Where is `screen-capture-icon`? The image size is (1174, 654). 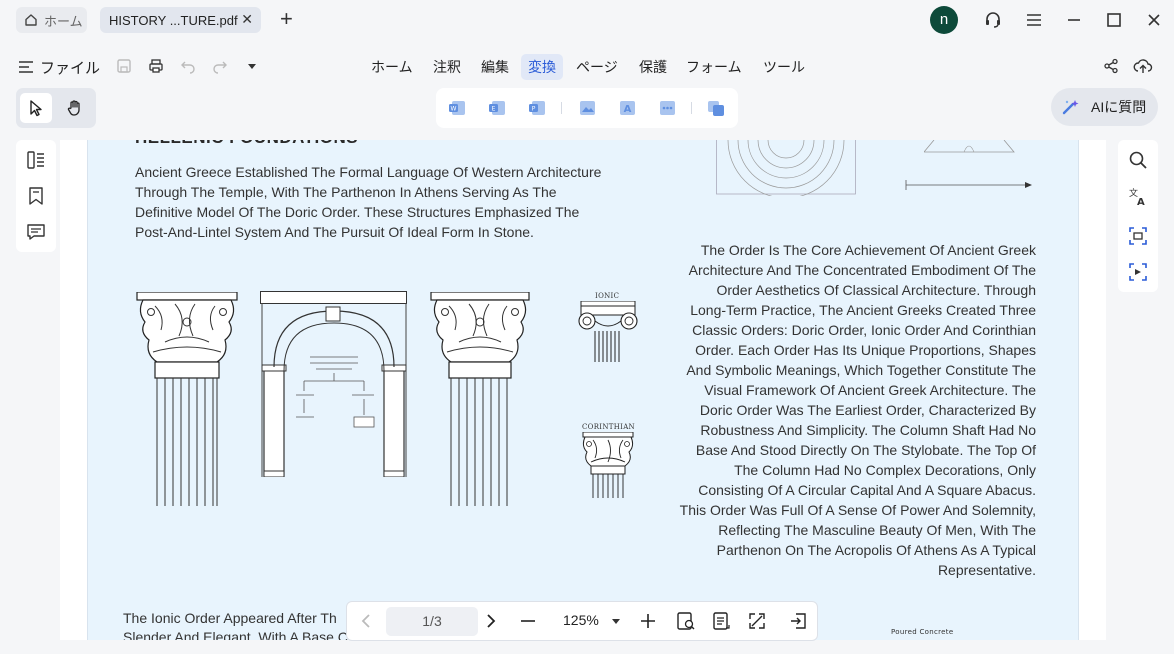
screen-capture-icon is located at coordinates (1138, 272).